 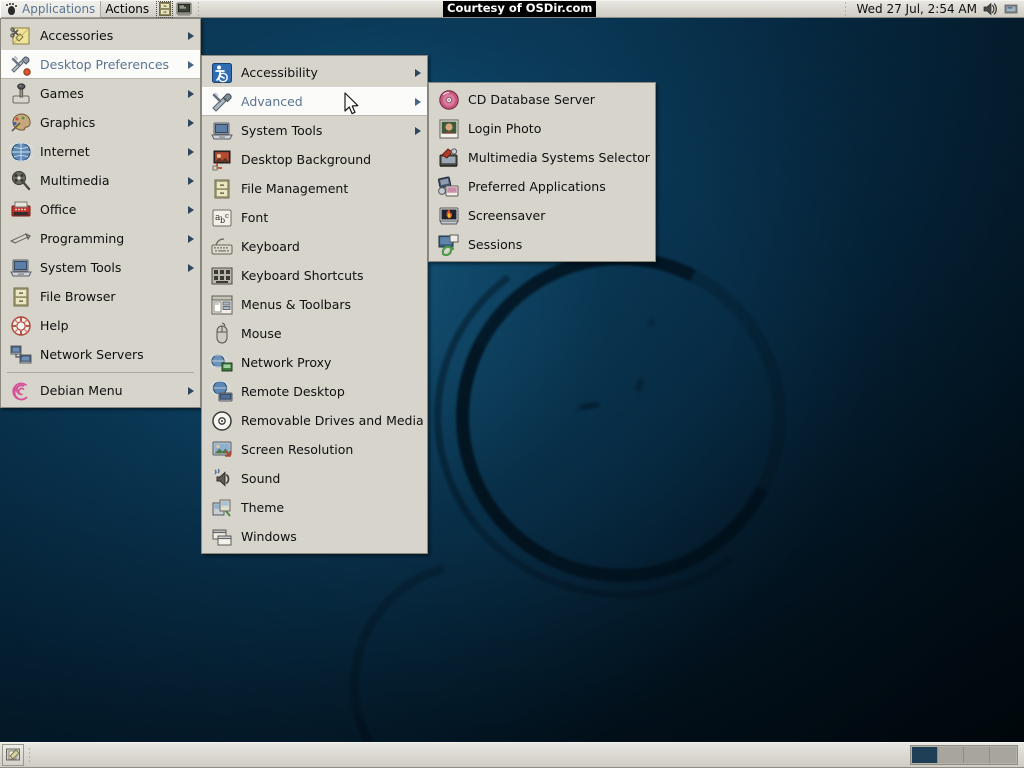 I want to click on advanced-icon, so click(x=222, y=102).